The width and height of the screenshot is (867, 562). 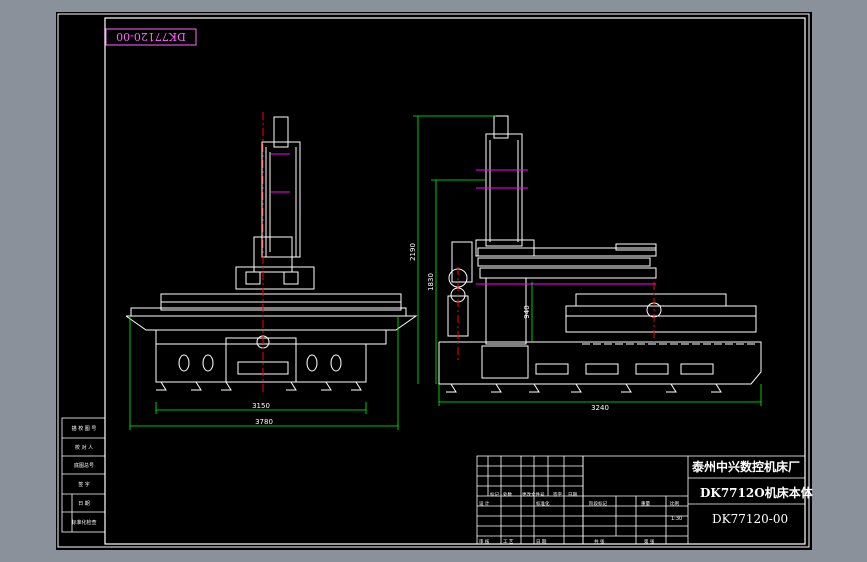 I want to click on tb-label-standard: 标准化, so click(x=543, y=503).